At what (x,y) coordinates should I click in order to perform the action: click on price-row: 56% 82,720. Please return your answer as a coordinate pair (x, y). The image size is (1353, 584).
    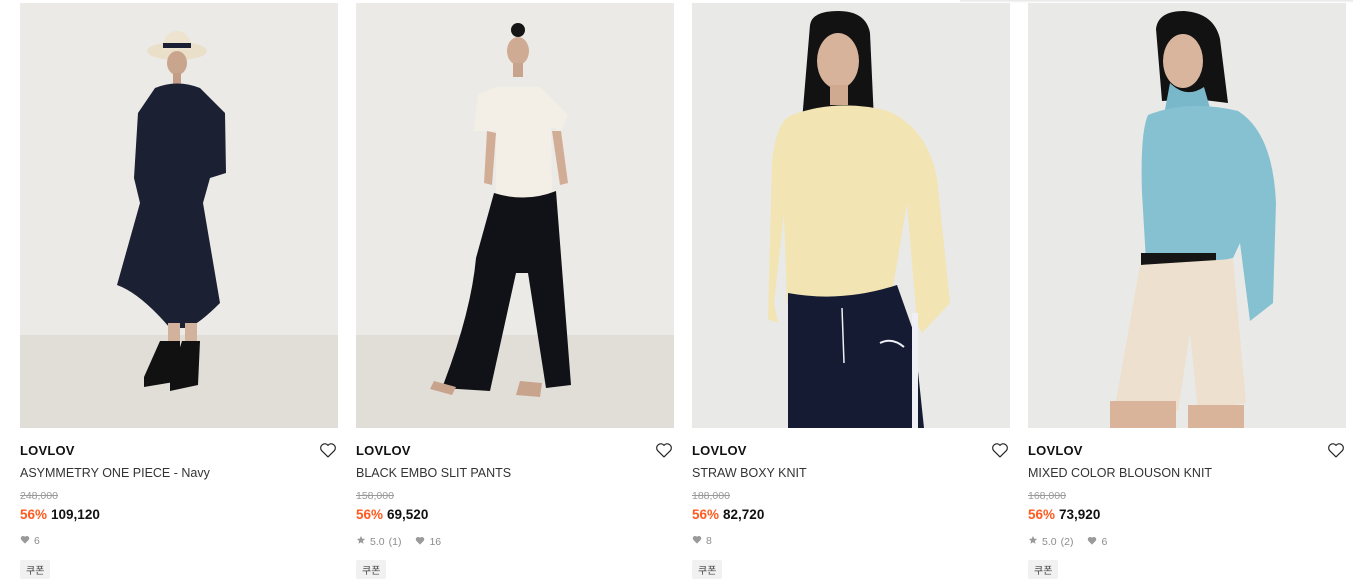
    Looking at the image, I should click on (728, 514).